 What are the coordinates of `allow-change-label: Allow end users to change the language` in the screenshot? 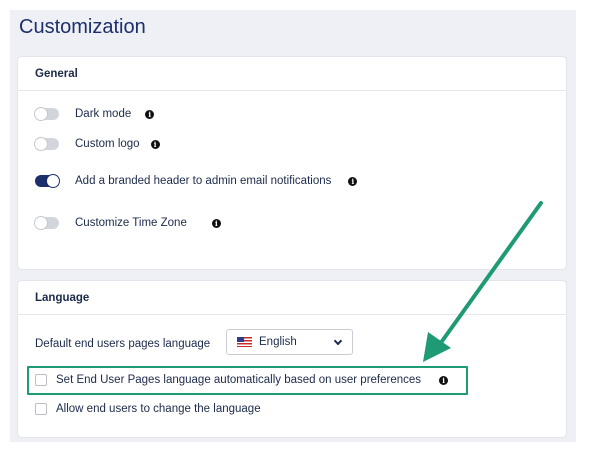 It's located at (158, 409).